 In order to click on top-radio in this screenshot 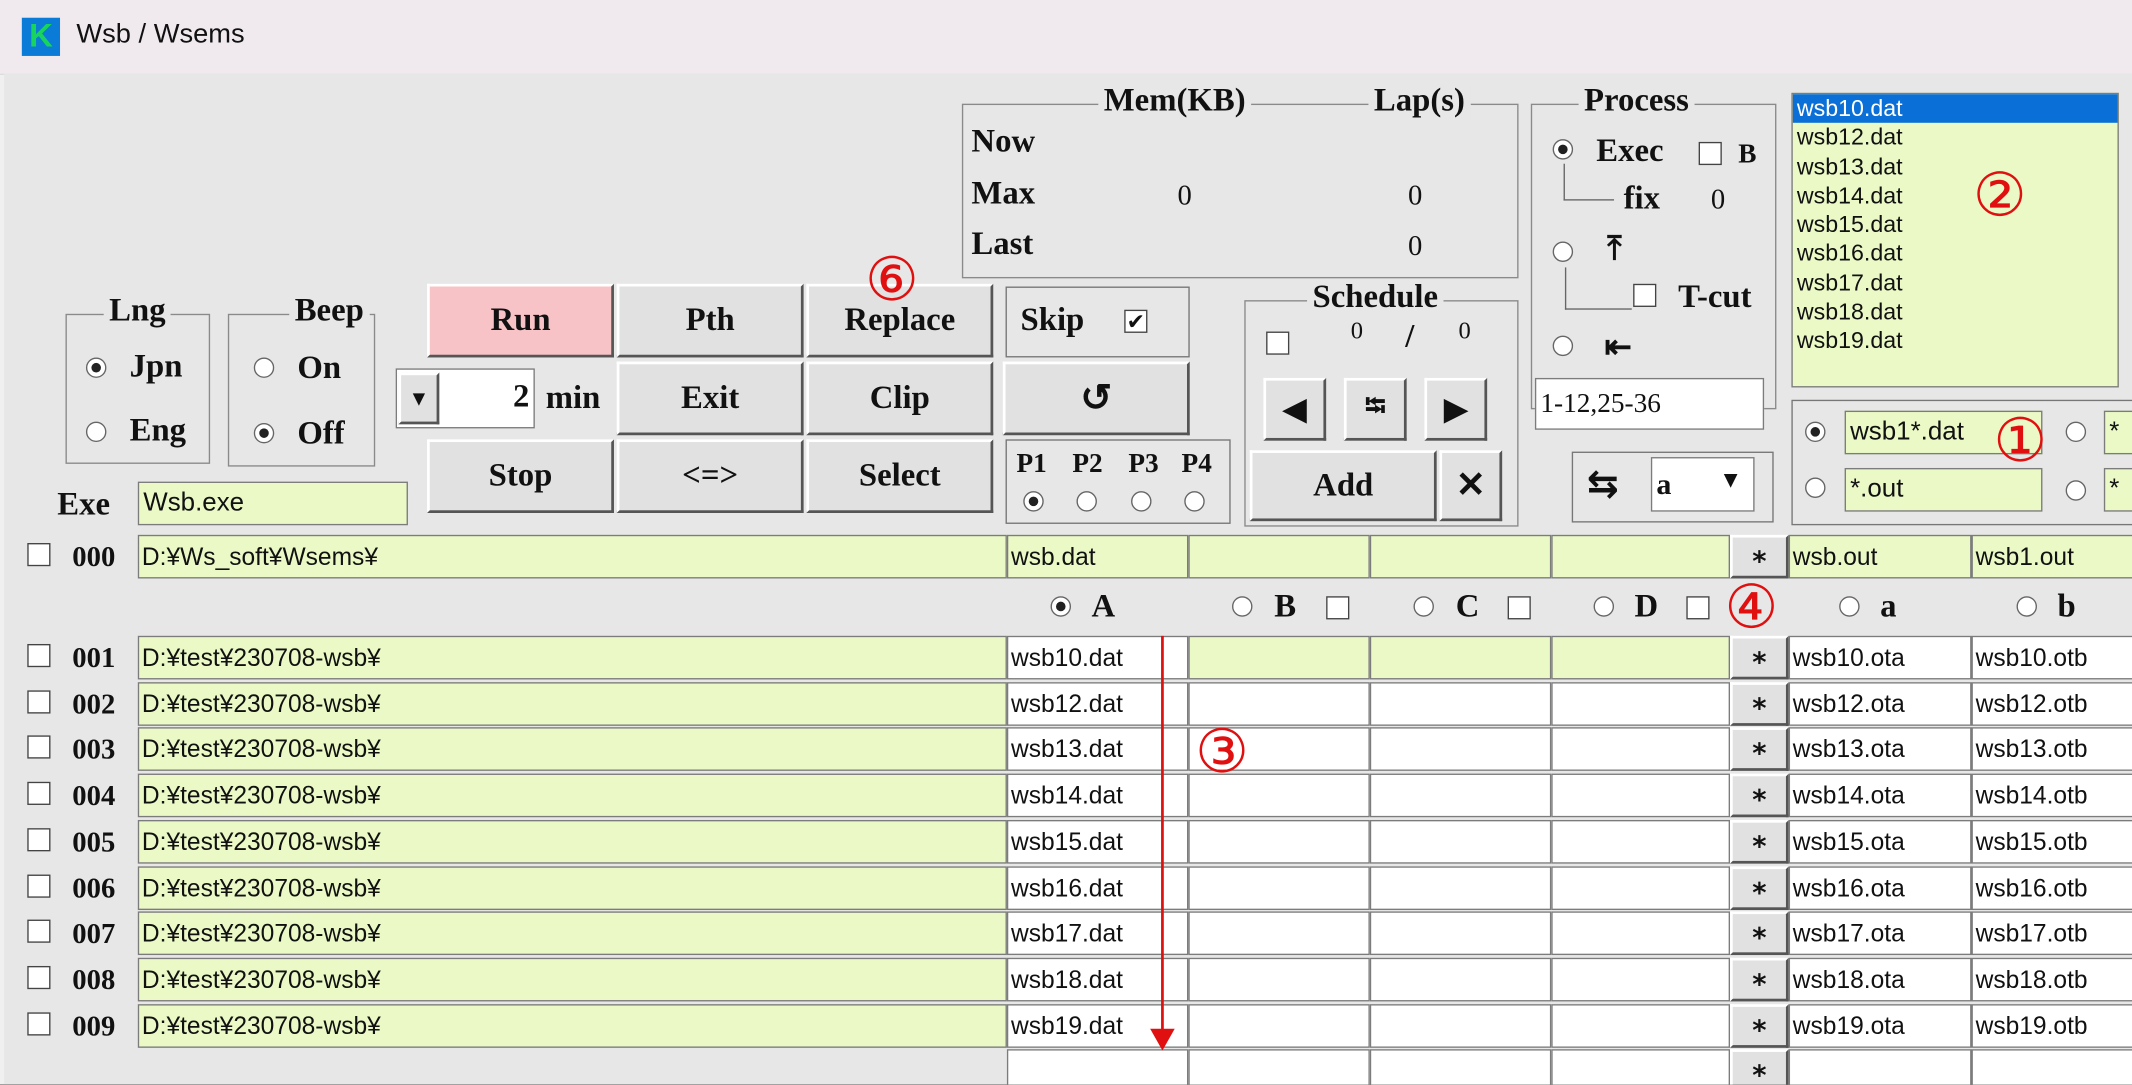, I will do `click(1563, 251)`.